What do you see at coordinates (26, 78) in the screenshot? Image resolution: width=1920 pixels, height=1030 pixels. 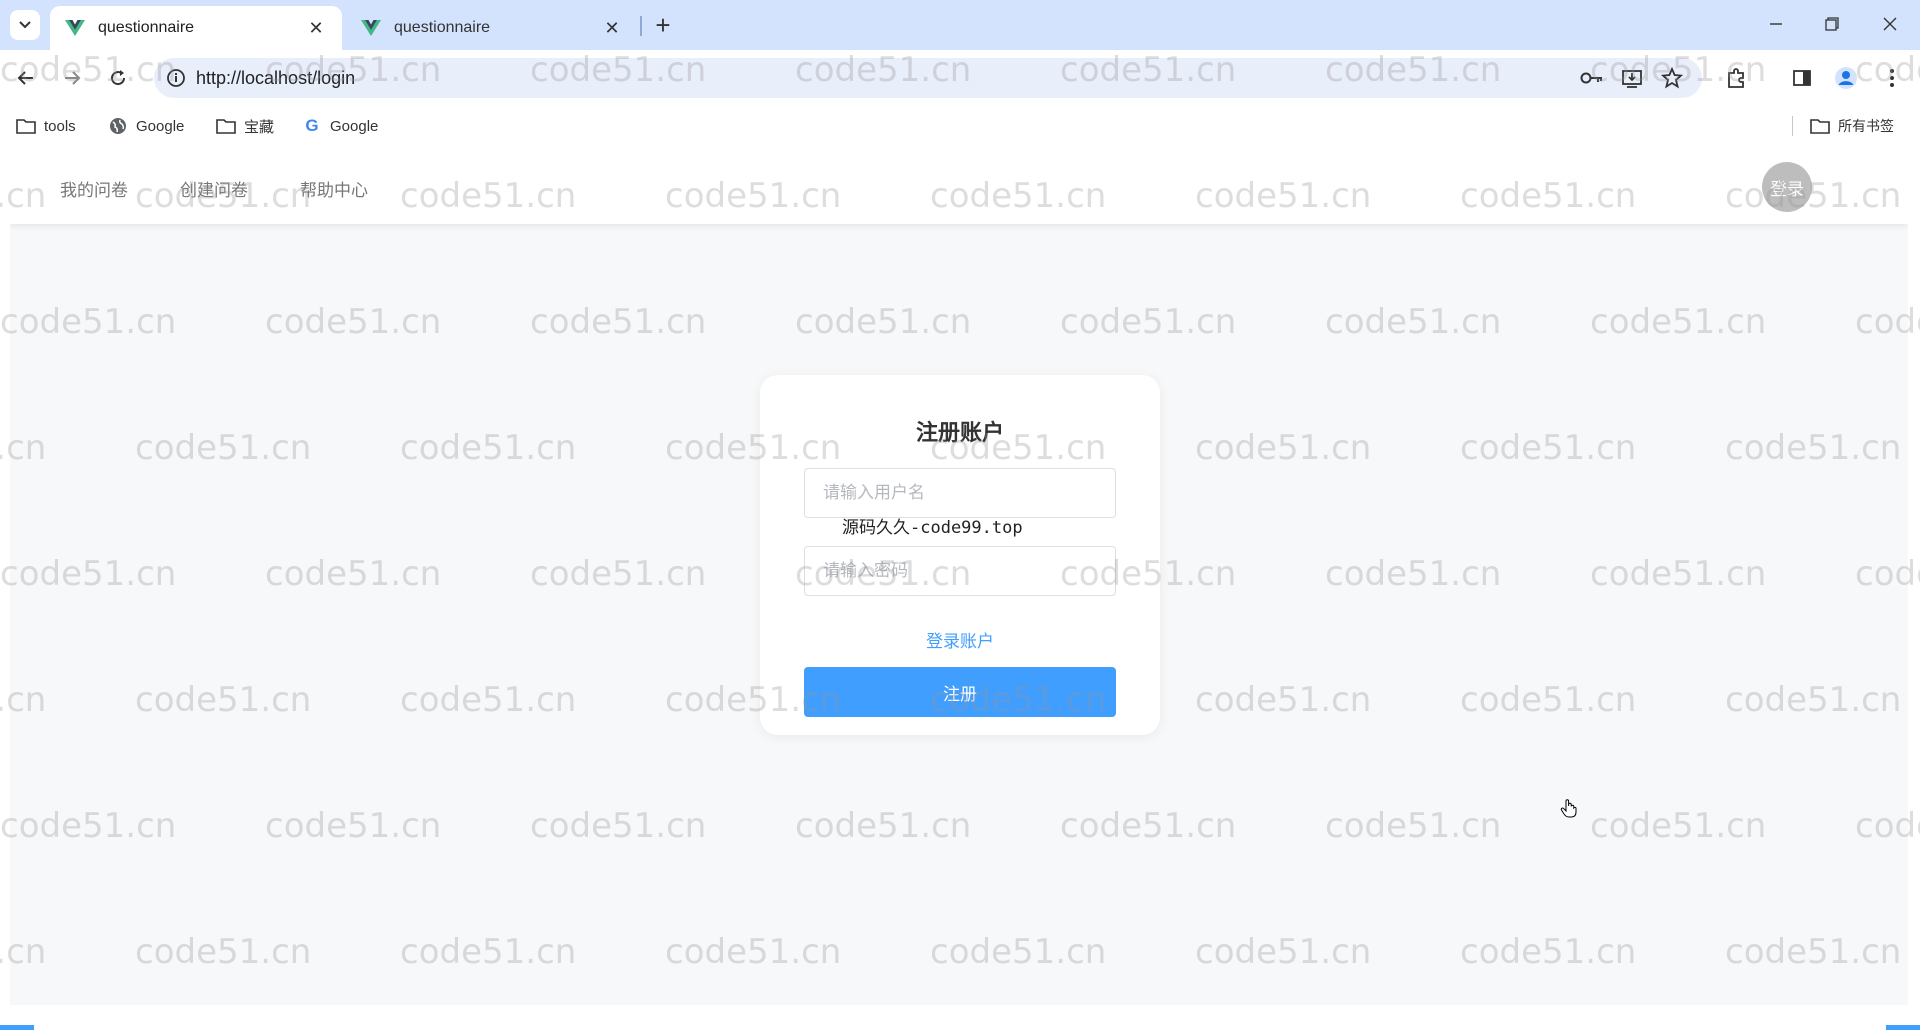 I see `back-arrow-icon` at bounding box center [26, 78].